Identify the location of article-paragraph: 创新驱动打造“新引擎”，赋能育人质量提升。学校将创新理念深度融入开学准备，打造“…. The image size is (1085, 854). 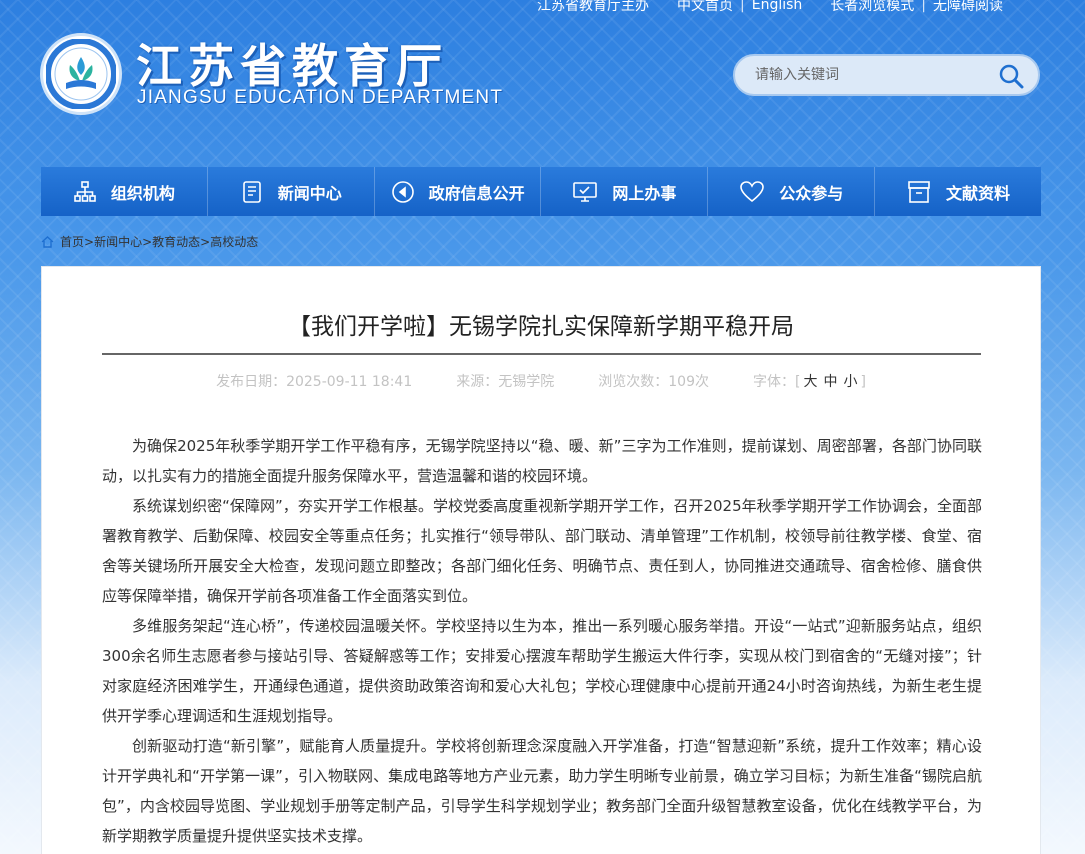
(542, 791).